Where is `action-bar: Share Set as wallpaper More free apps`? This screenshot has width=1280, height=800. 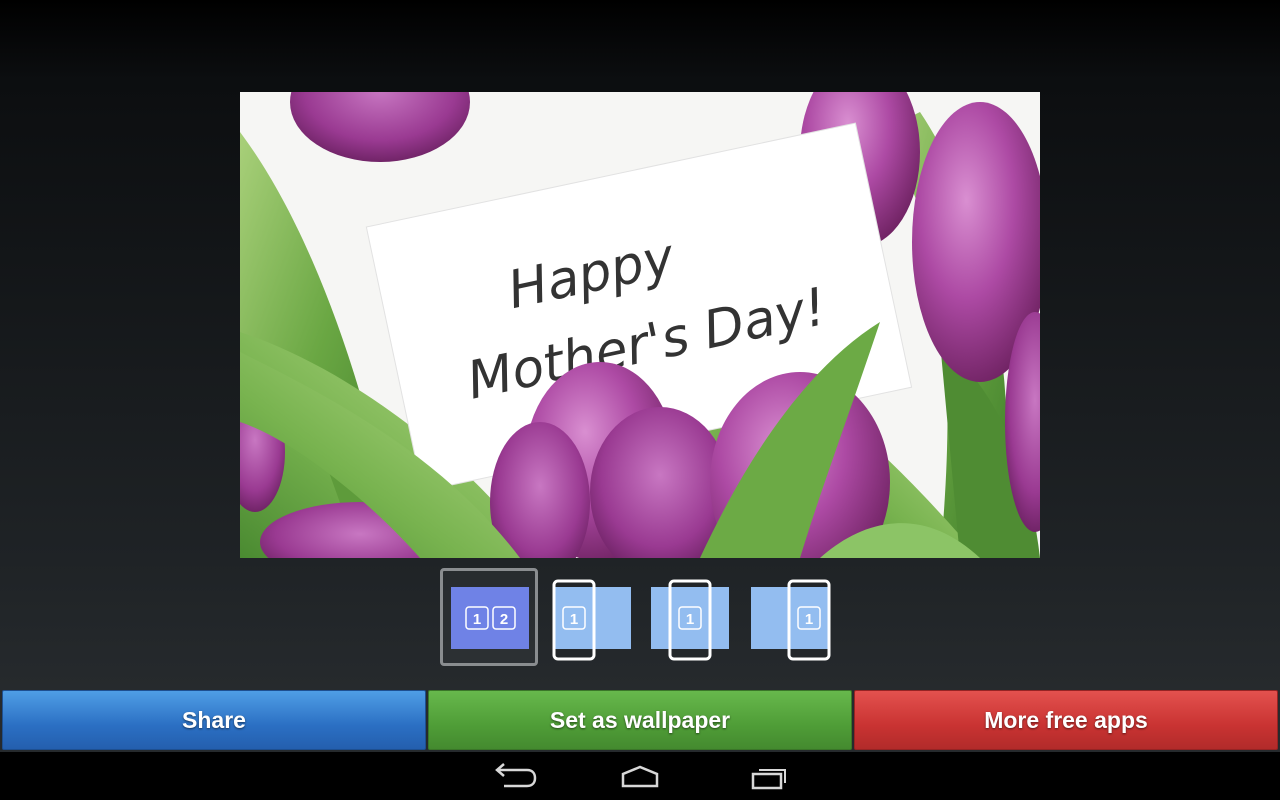 action-bar: Share Set as wallpaper More free apps is located at coordinates (640, 720).